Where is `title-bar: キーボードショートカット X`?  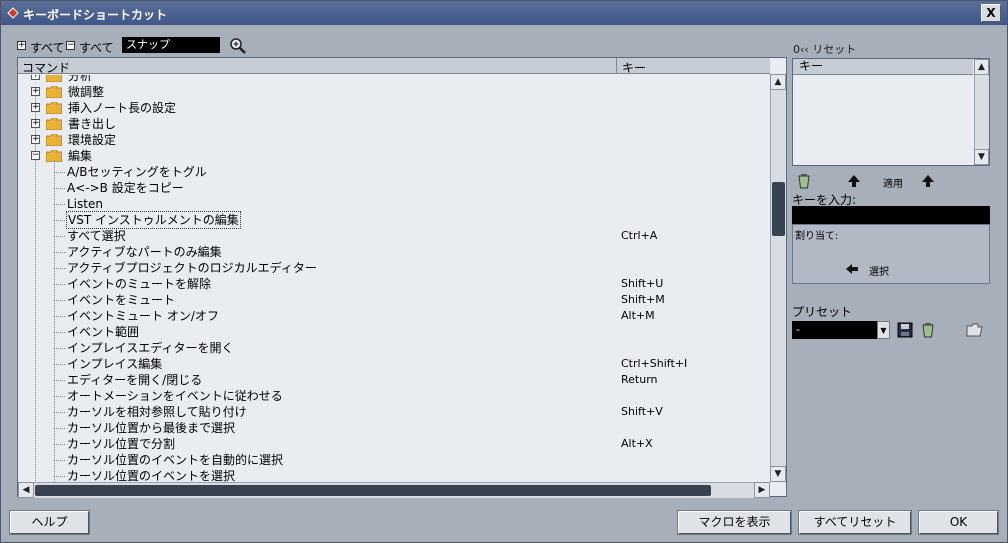
title-bar: キーボードショートカット X is located at coordinates (504, 13).